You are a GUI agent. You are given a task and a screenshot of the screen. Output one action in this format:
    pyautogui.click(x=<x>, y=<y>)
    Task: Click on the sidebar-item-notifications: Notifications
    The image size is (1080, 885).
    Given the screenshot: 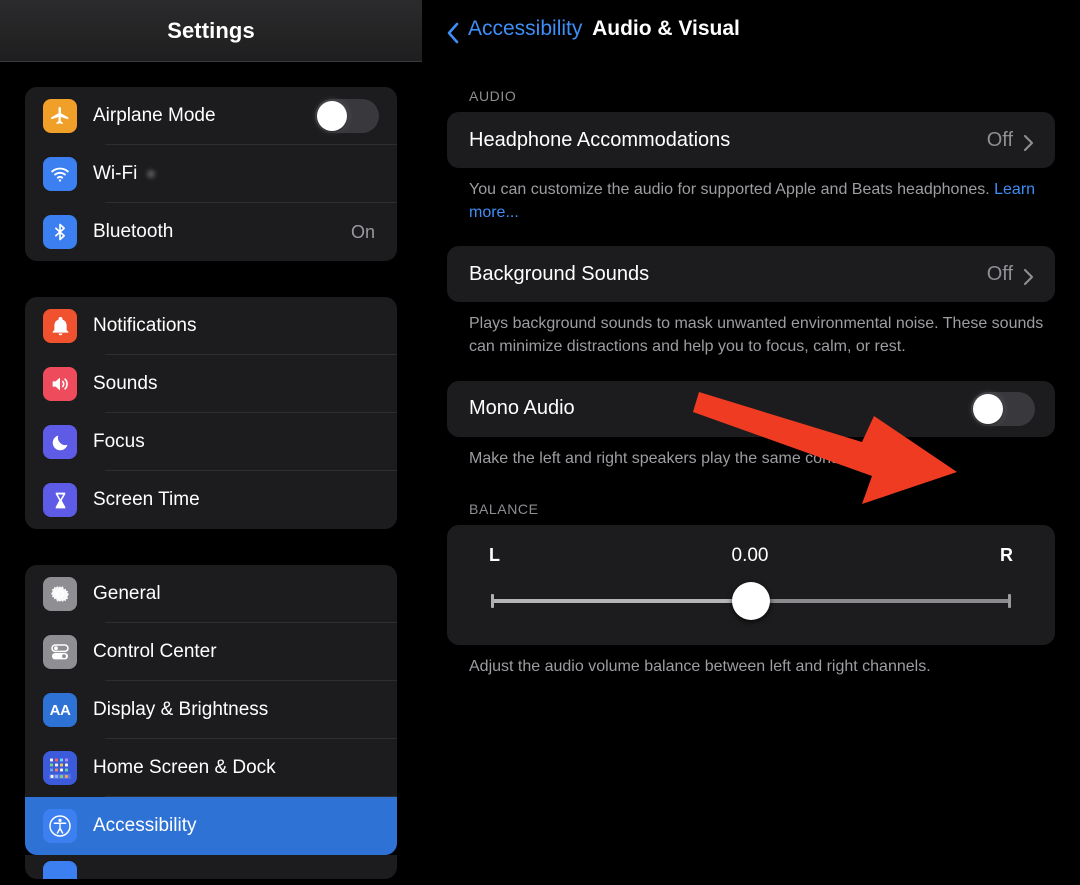 What is the action you would take?
    pyautogui.click(x=211, y=326)
    